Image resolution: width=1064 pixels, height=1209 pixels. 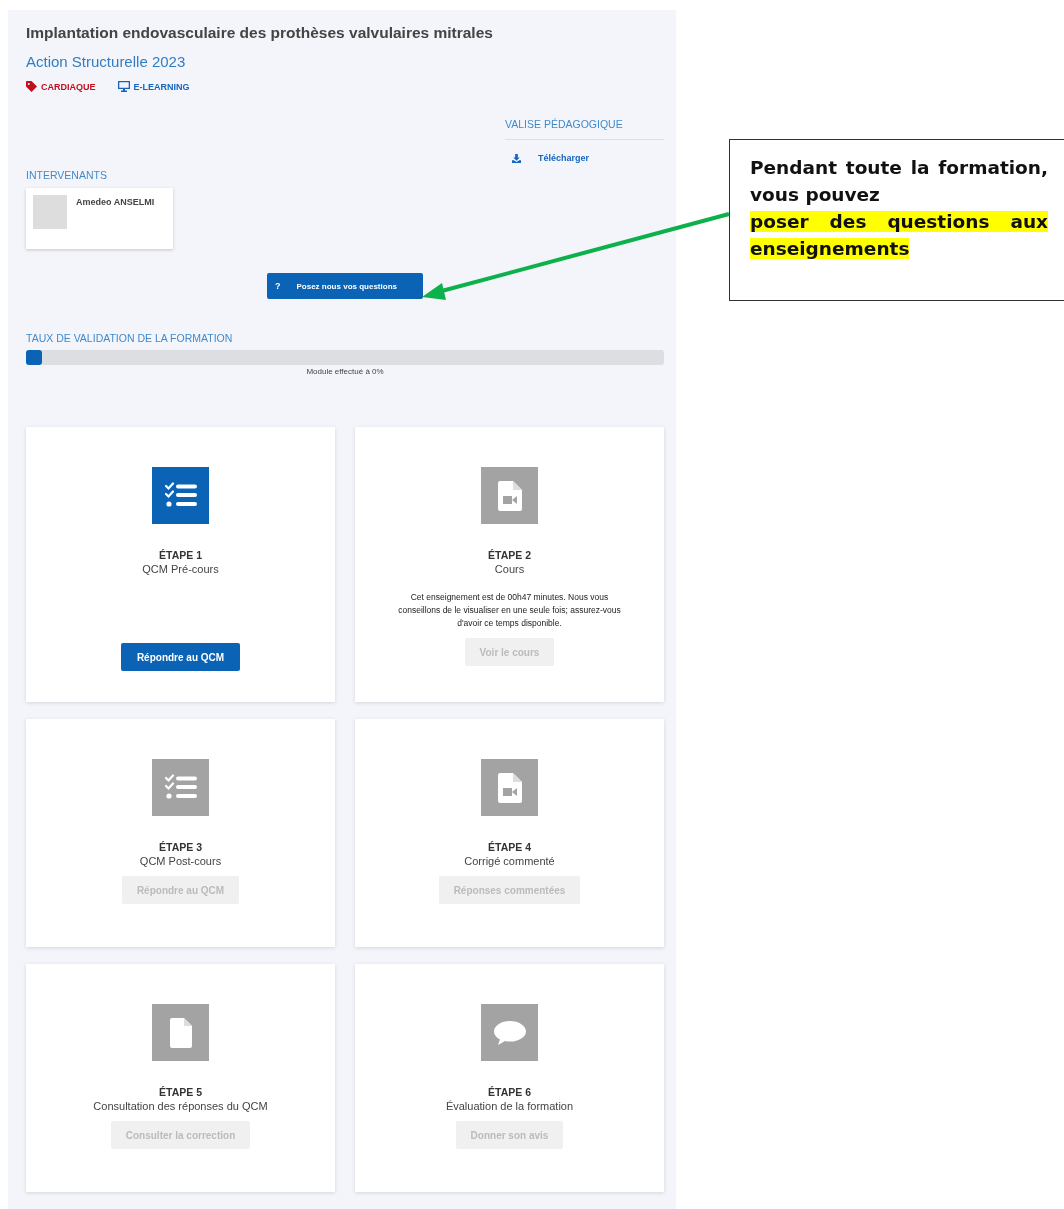 What do you see at coordinates (115, 202) in the screenshot?
I see `speaker-name: Amedeo ANSELMI` at bounding box center [115, 202].